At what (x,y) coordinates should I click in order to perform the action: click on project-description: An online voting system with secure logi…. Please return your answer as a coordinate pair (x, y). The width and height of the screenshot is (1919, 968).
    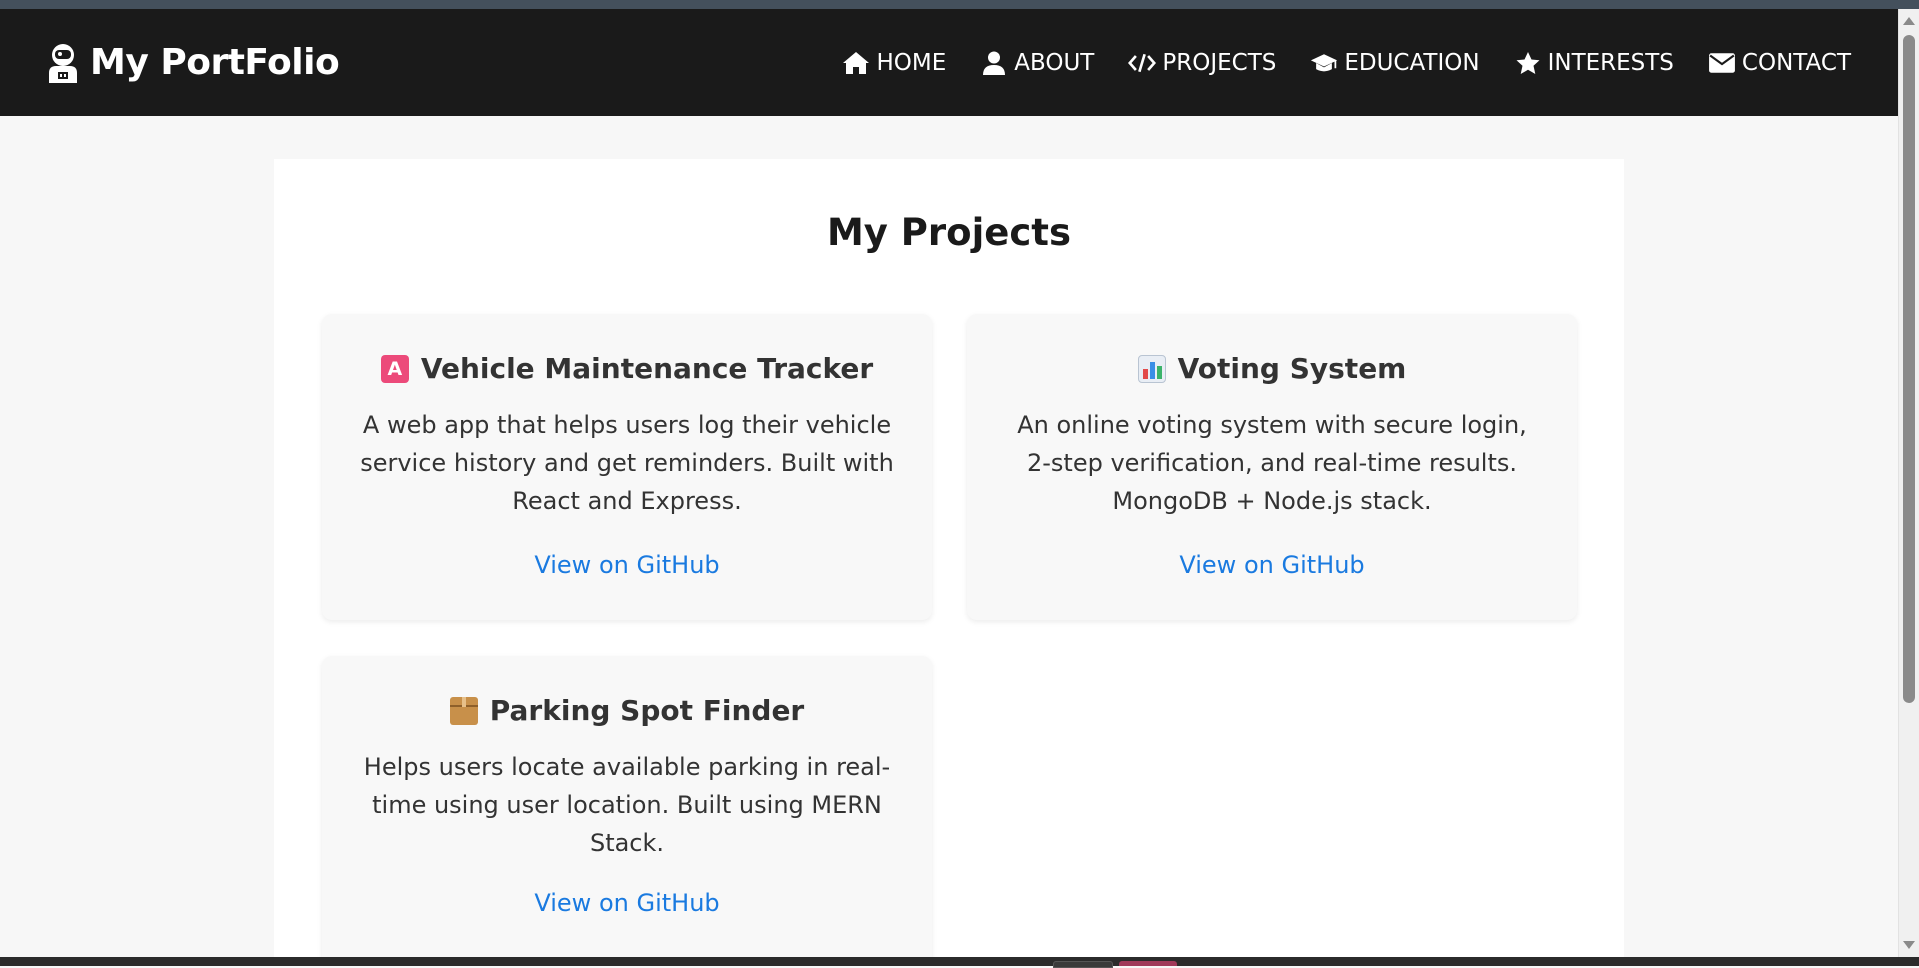
    Looking at the image, I should click on (1272, 463).